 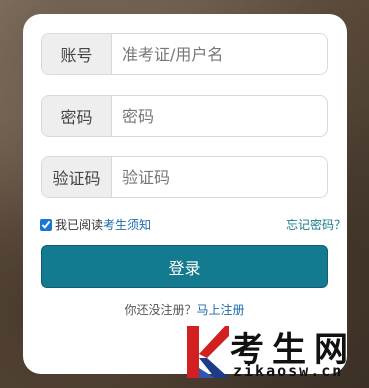 I want to click on account-label: 账号, so click(x=77, y=54).